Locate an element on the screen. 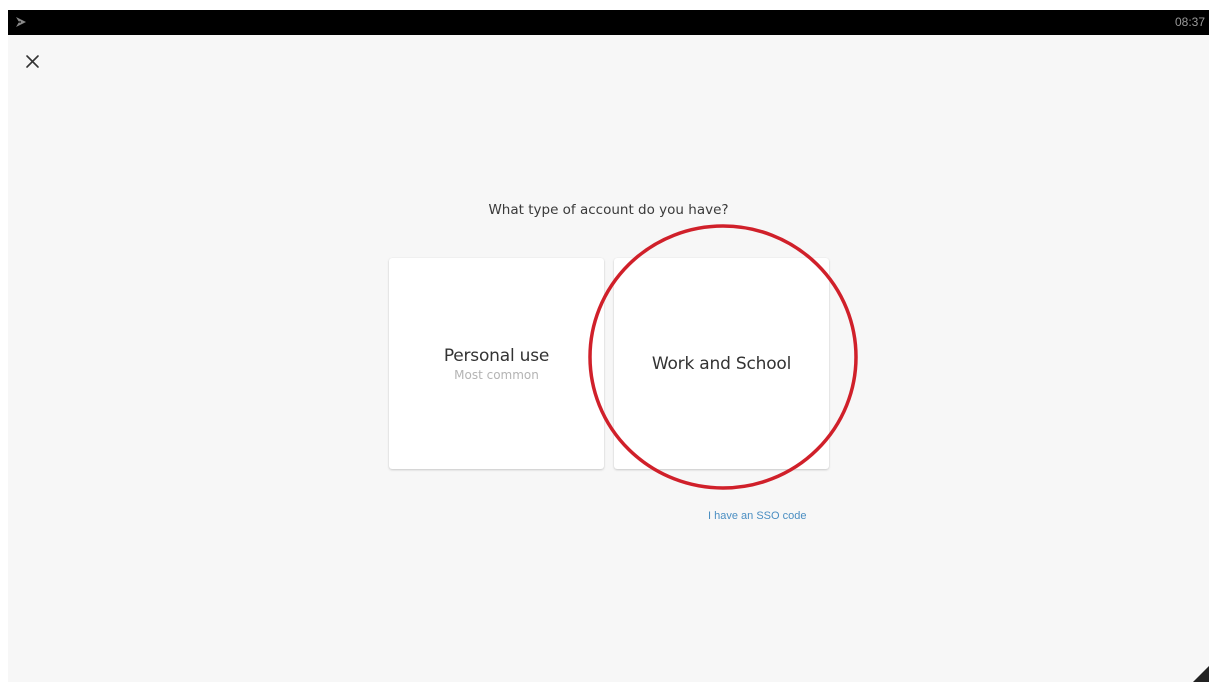 The height and width of the screenshot is (682, 1209). work-and-school-title: Work and School is located at coordinates (721, 363).